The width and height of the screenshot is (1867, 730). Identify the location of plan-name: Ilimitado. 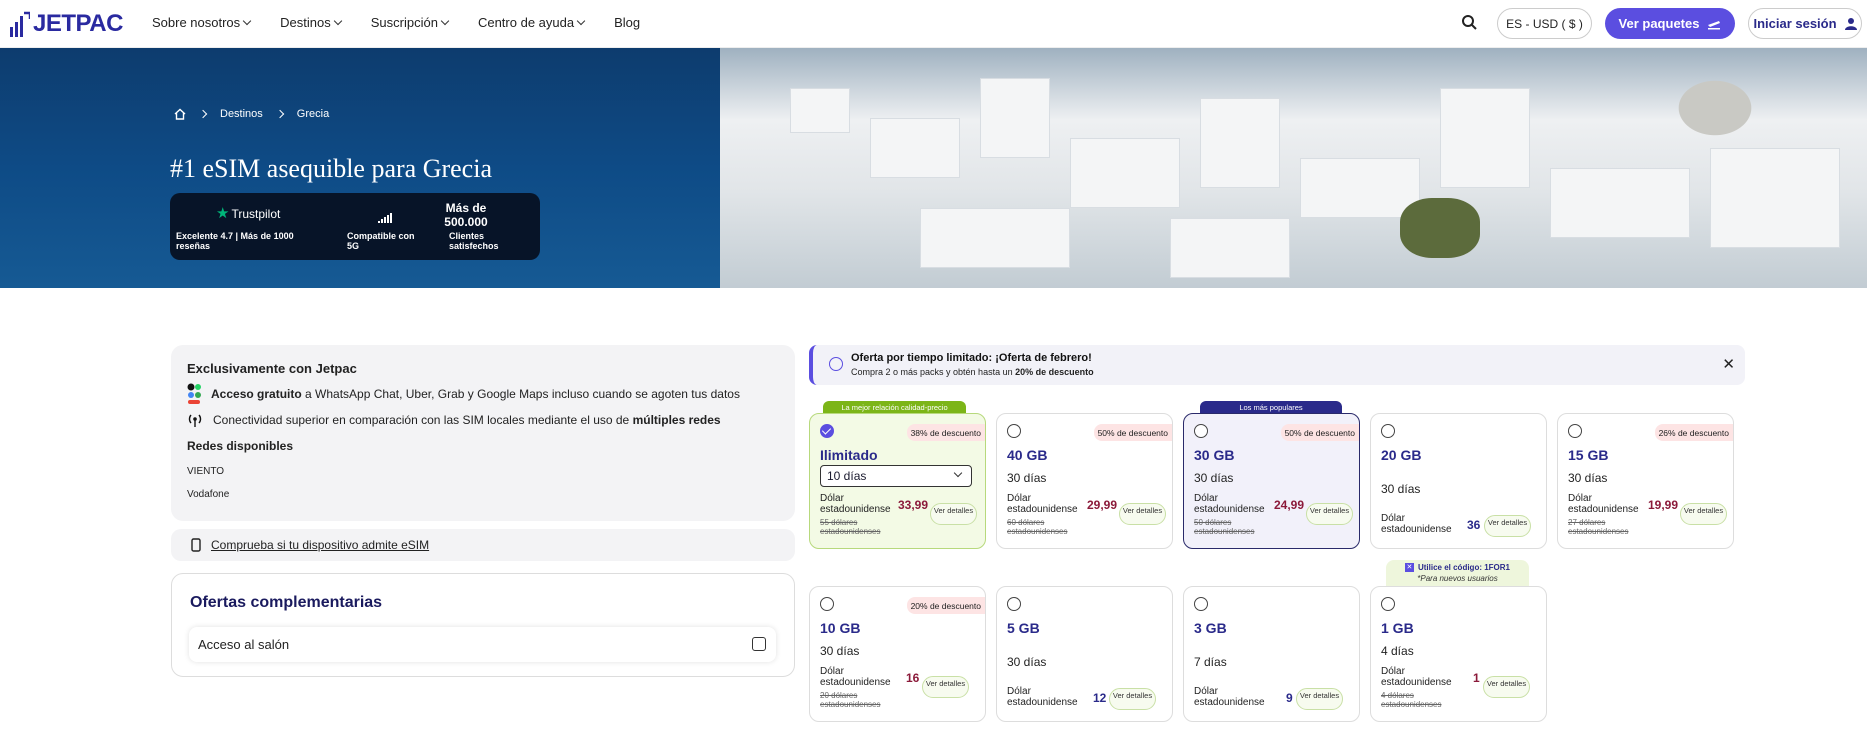
(849, 455).